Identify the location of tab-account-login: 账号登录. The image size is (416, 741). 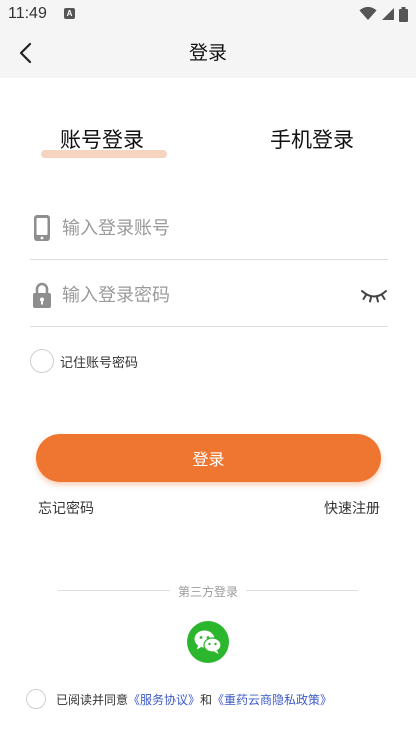
(102, 144).